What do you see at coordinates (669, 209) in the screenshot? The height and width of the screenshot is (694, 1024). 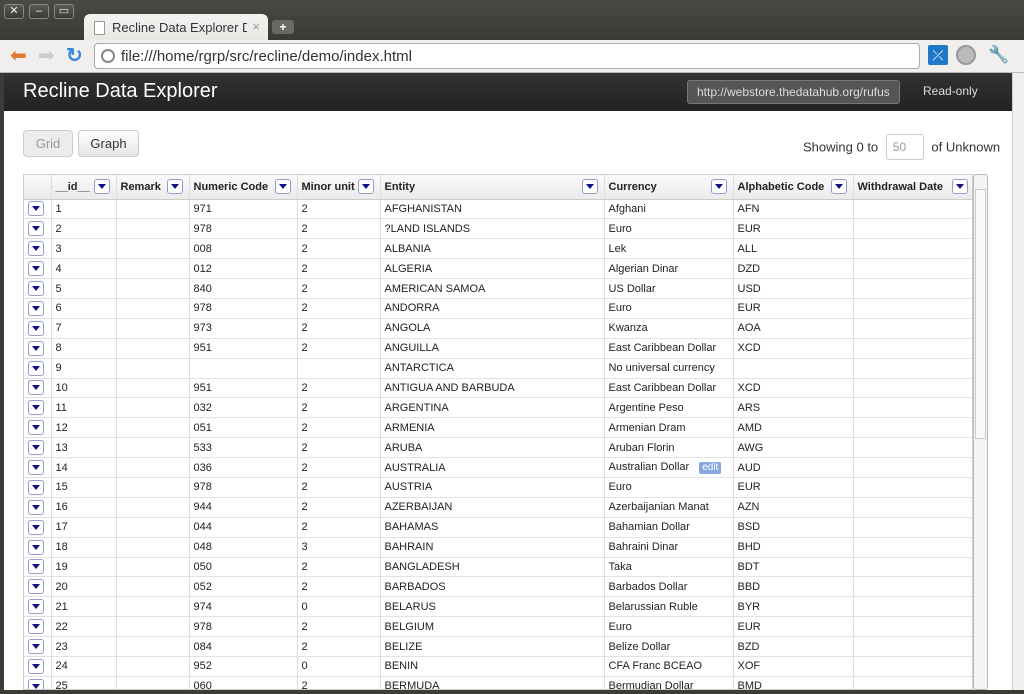 I see `table-cell: Afghani` at bounding box center [669, 209].